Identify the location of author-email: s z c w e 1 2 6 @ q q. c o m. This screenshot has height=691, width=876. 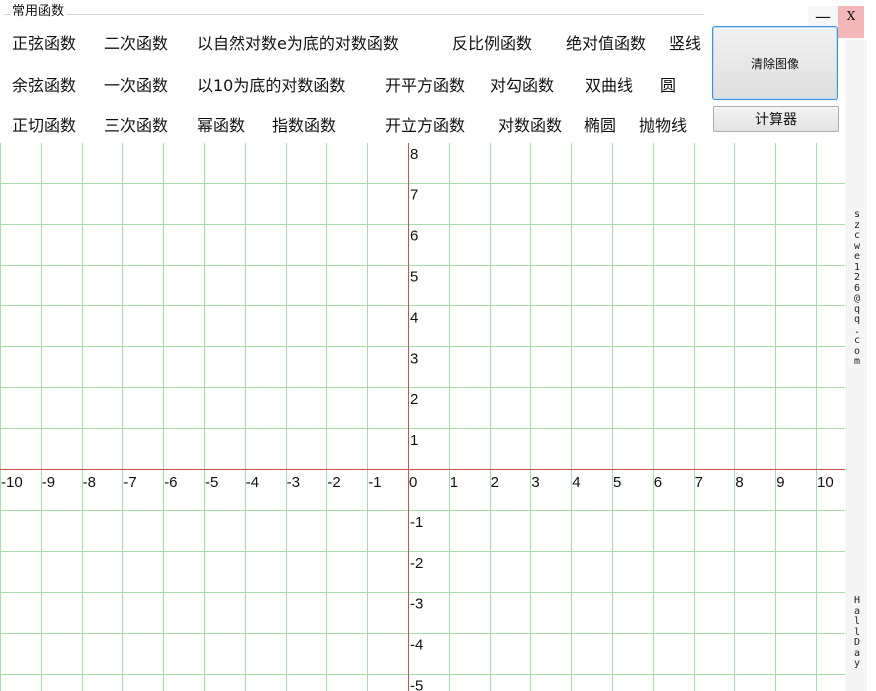
(857, 288).